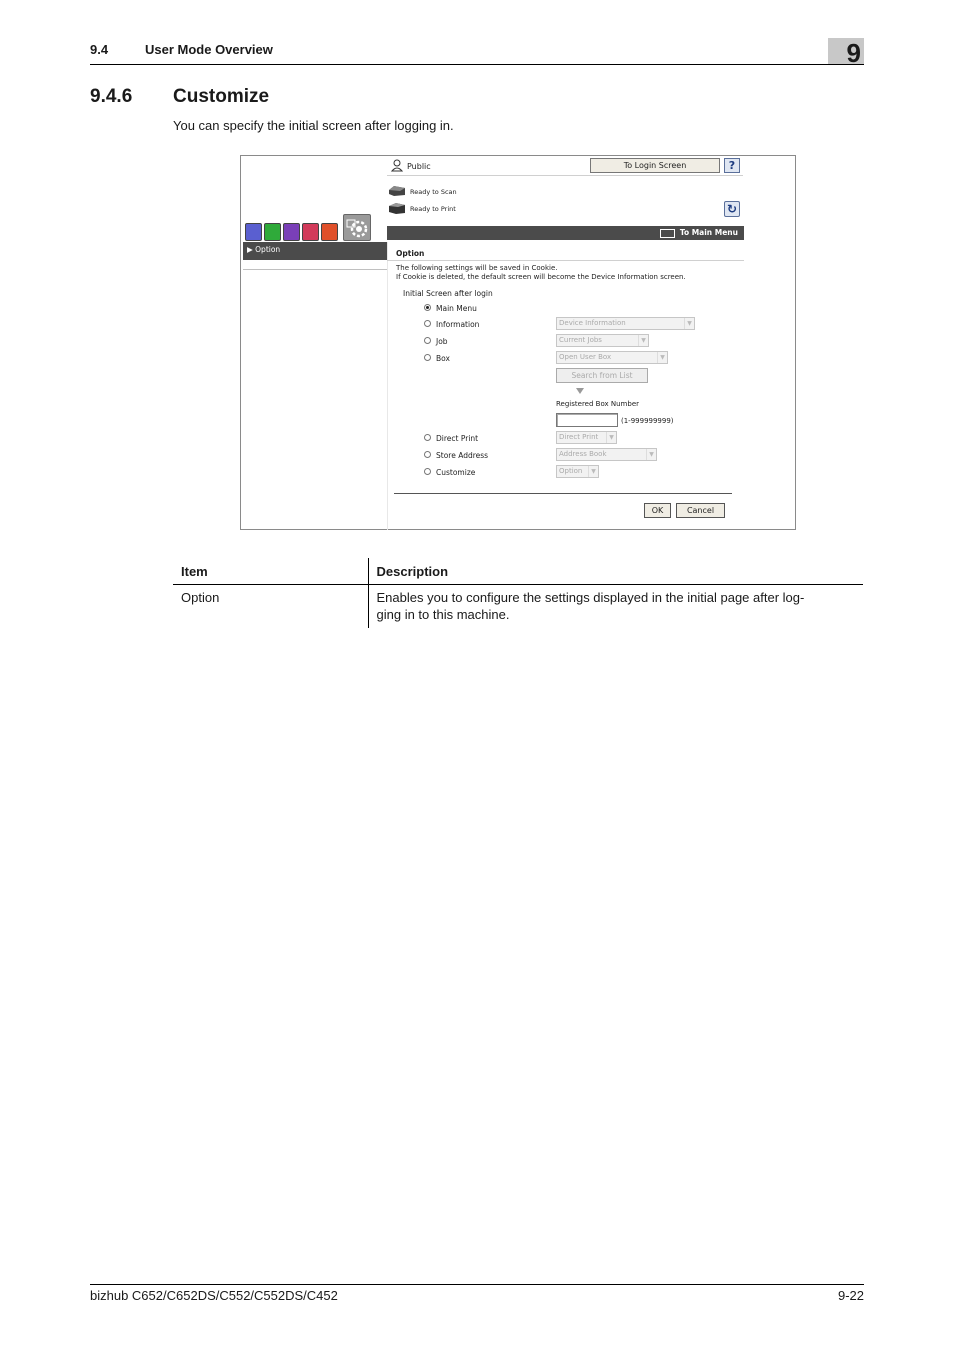 Image resolution: width=954 pixels, height=1350 pixels. Describe the element at coordinates (647, 421) in the screenshot. I see `registered-box-range: (1-999999999)` at that location.